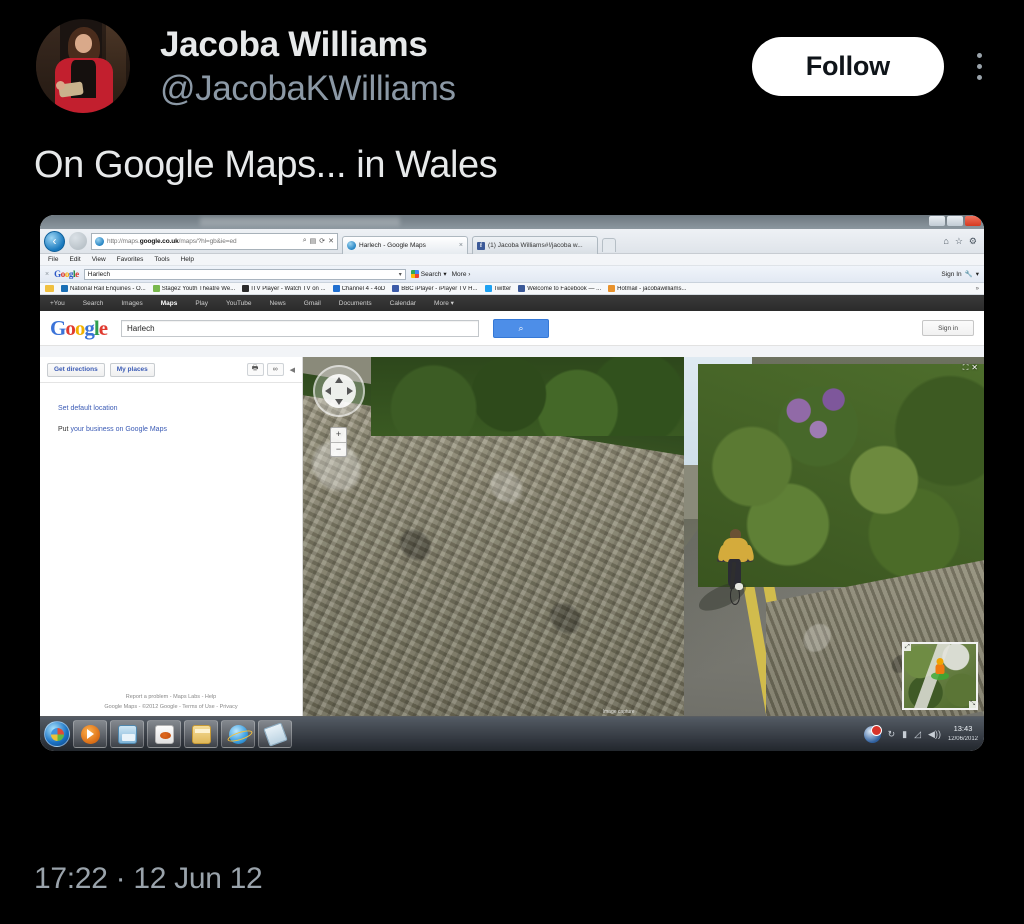  What do you see at coordinates (53, 259) in the screenshot?
I see `menu-file: File` at bounding box center [53, 259].